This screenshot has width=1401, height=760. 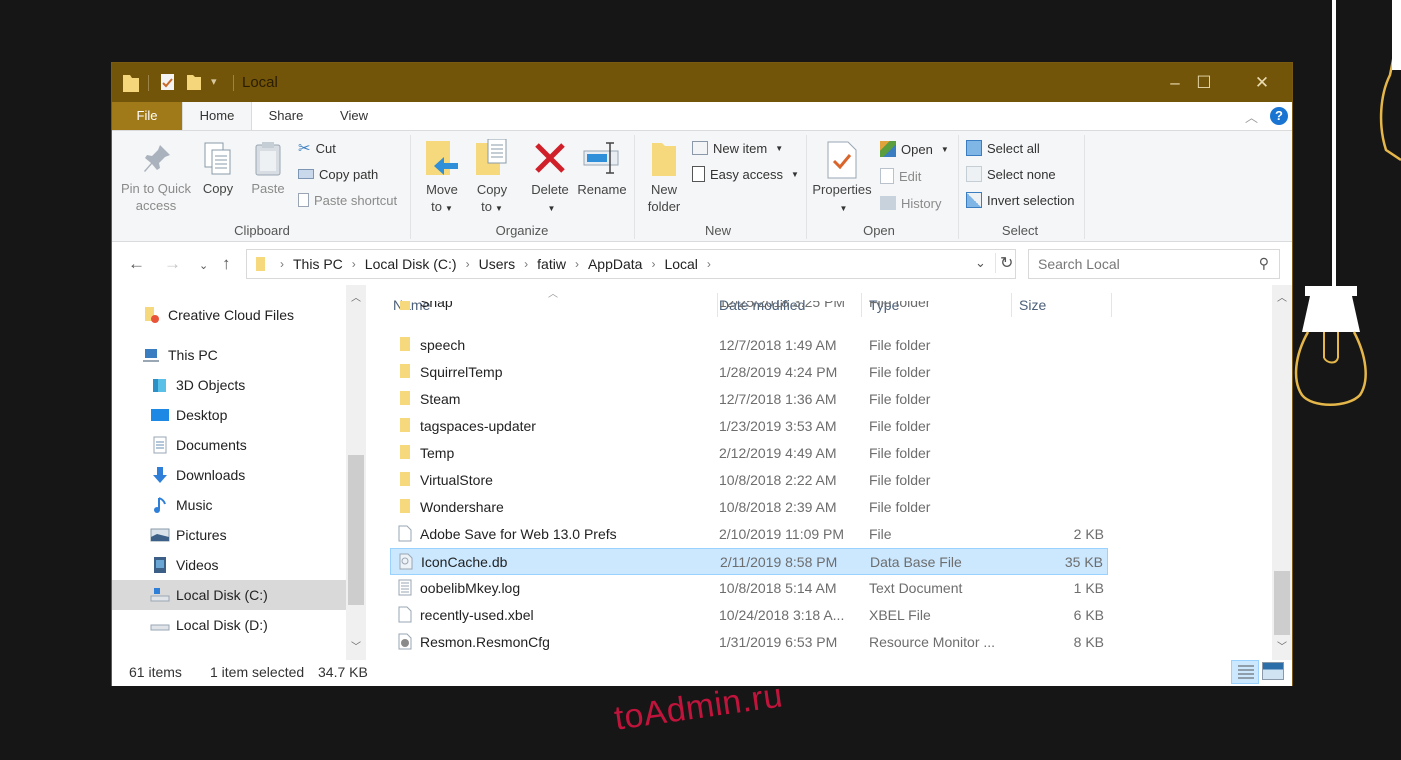 What do you see at coordinates (1003, 148) in the screenshot?
I see `select-all-button: Select all` at bounding box center [1003, 148].